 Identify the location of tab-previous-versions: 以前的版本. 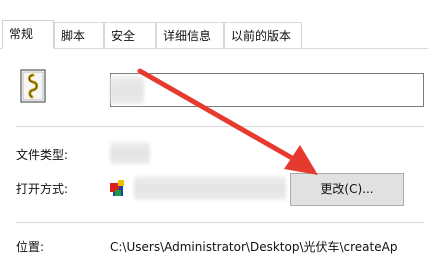
(263, 35).